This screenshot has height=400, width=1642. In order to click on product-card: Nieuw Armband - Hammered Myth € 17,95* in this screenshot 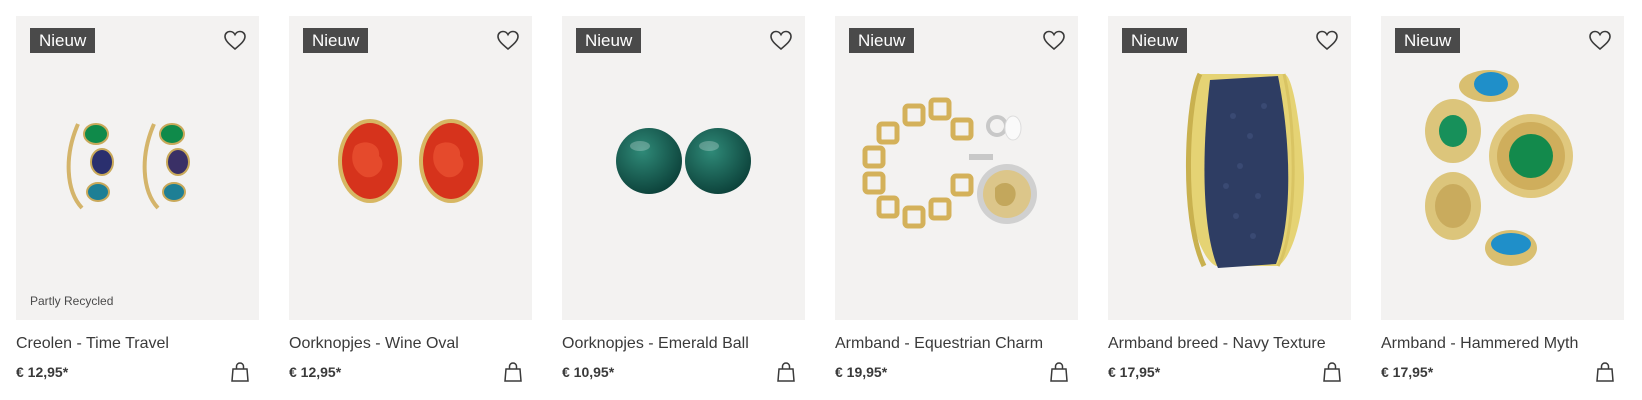, I will do `click(1502, 199)`.